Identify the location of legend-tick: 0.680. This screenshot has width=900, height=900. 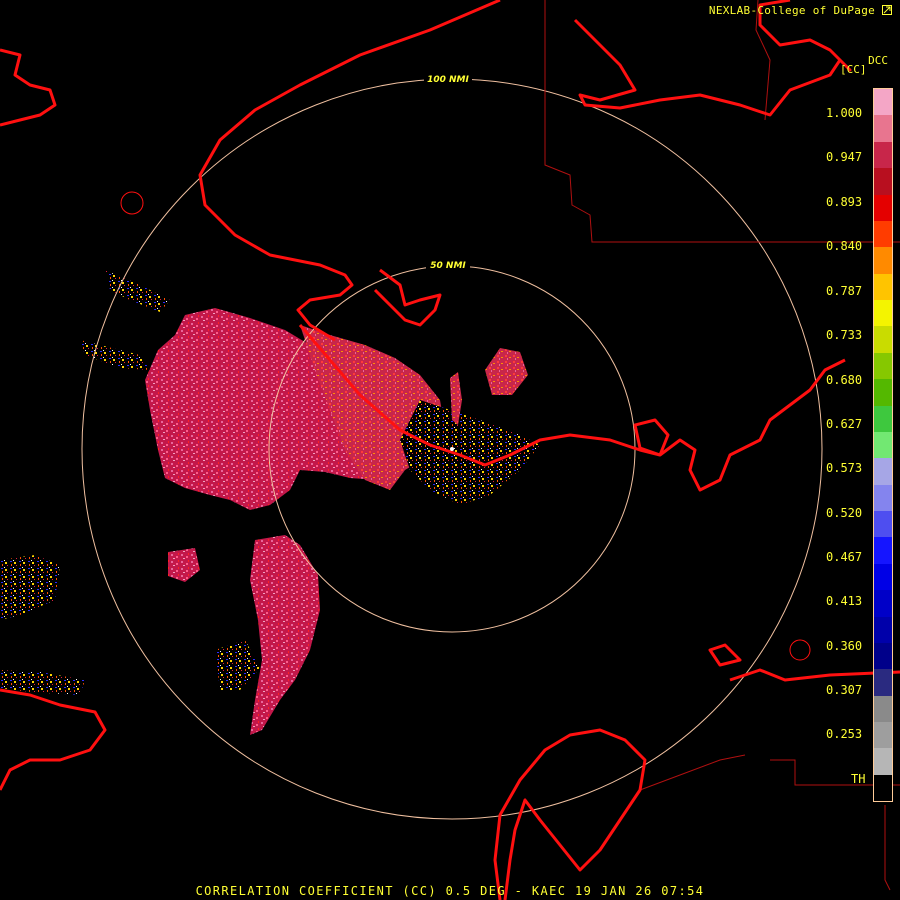
(844, 380).